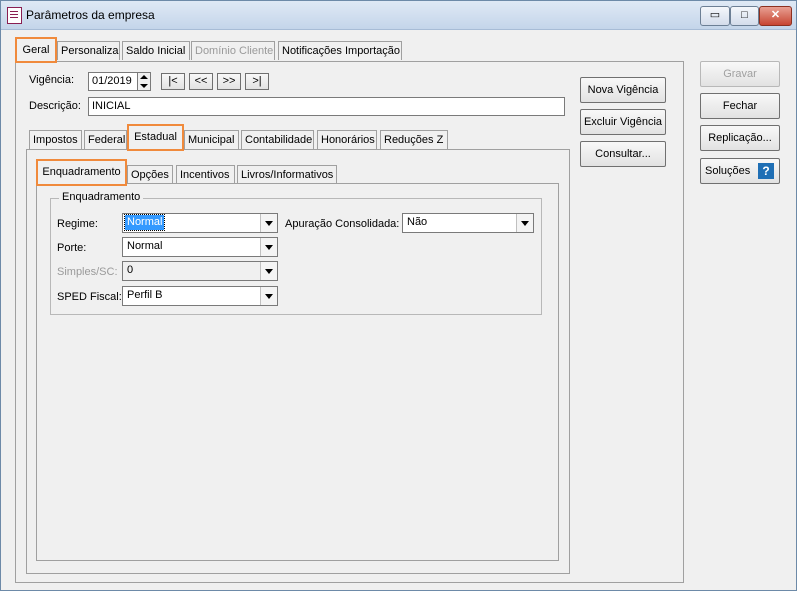  What do you see at coordinates (257, 81) in the screenshot?
I see `last-vigencia-button: >|` at bounding box center [257, 81].